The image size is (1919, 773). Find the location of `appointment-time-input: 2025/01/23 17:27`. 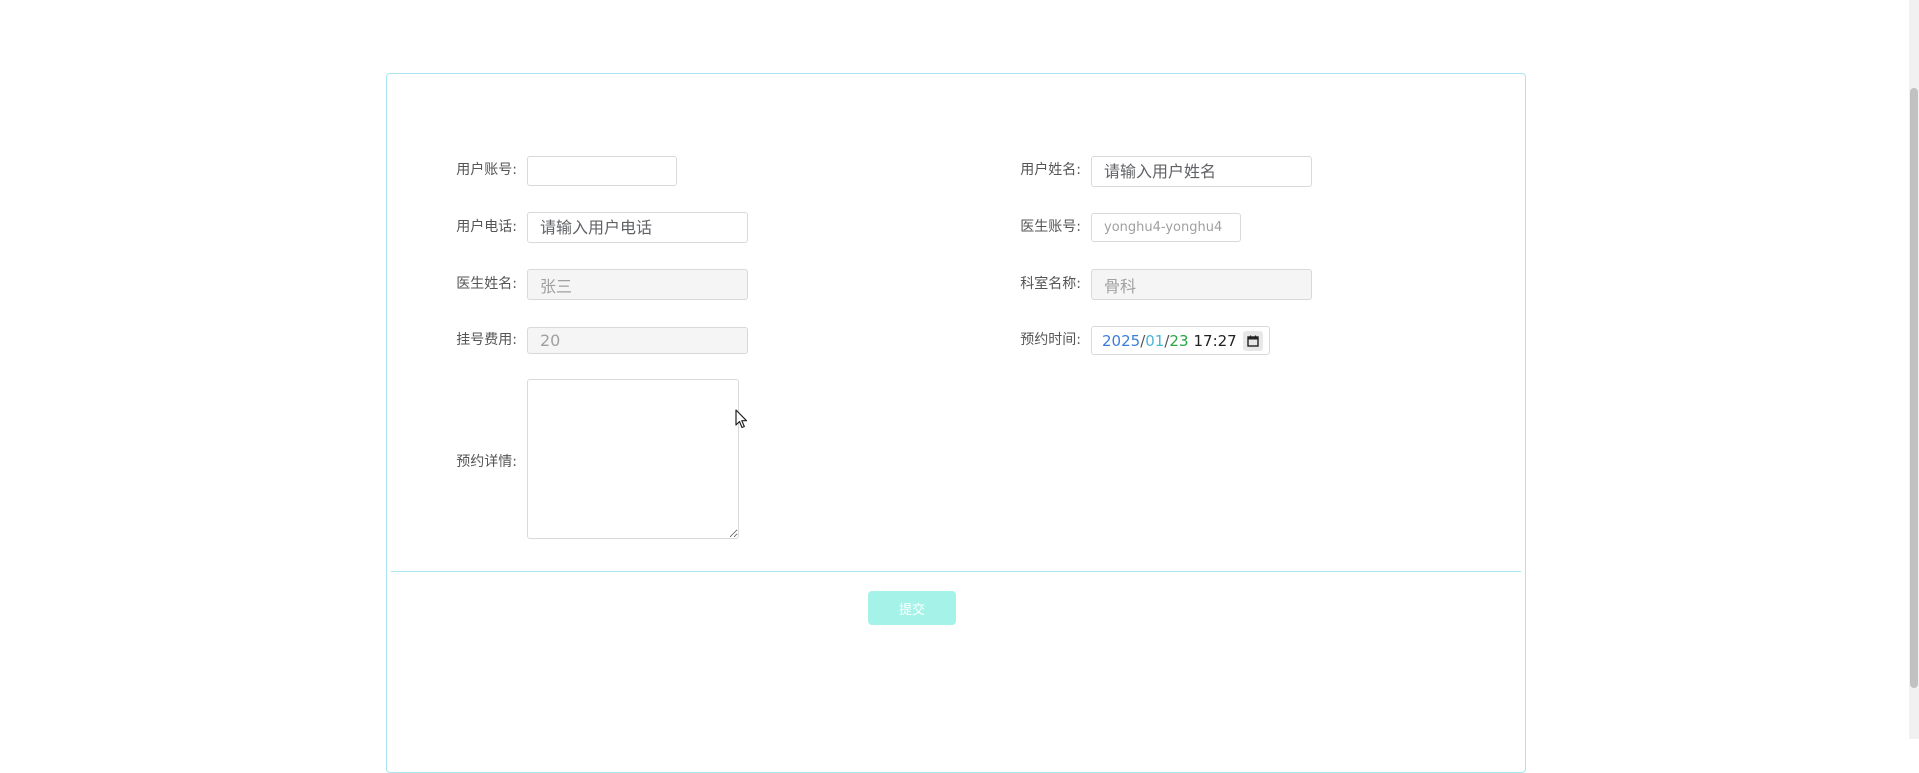

appointment-time-input: 2025/01/23 17:27 is located at coordinates (1180, 340).